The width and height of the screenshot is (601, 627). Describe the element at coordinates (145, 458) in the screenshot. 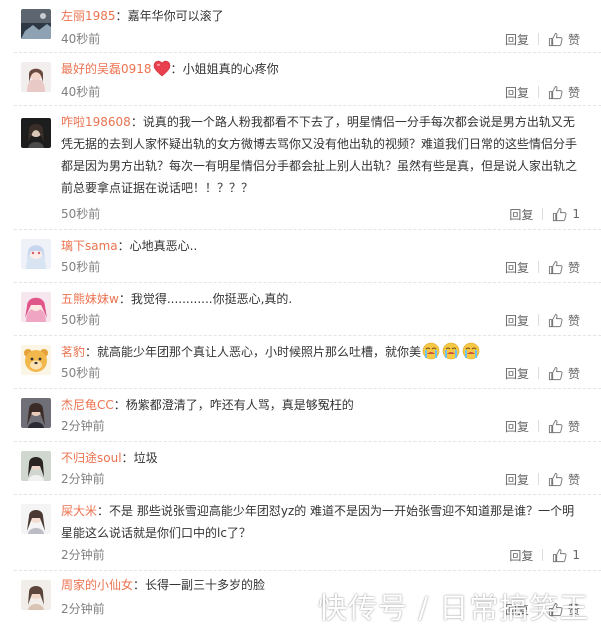

I see `comment-text: 垃圾` at that location.